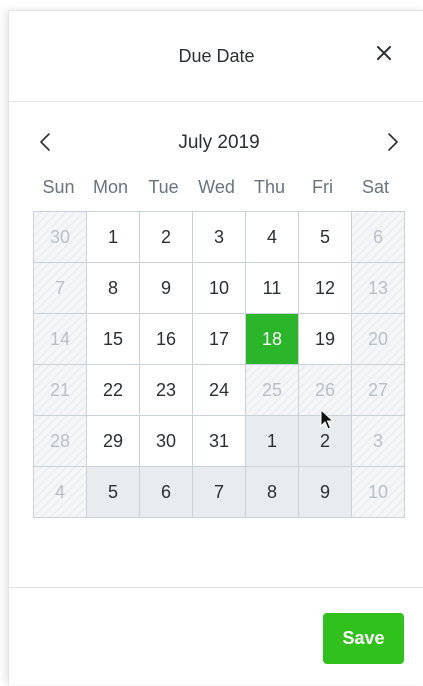 The image size is (423, 686). Describe the element at coordinates (216, 187) in the screenshot. I see `weekday-wed: Wed` at that location.